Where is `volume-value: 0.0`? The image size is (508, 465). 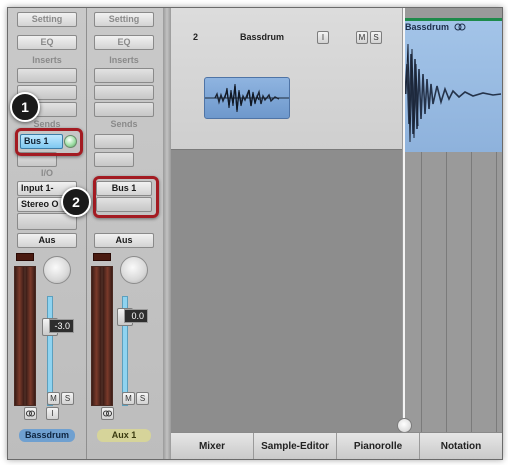
volume-value: 0.0 is located at coordinates (136, 316).